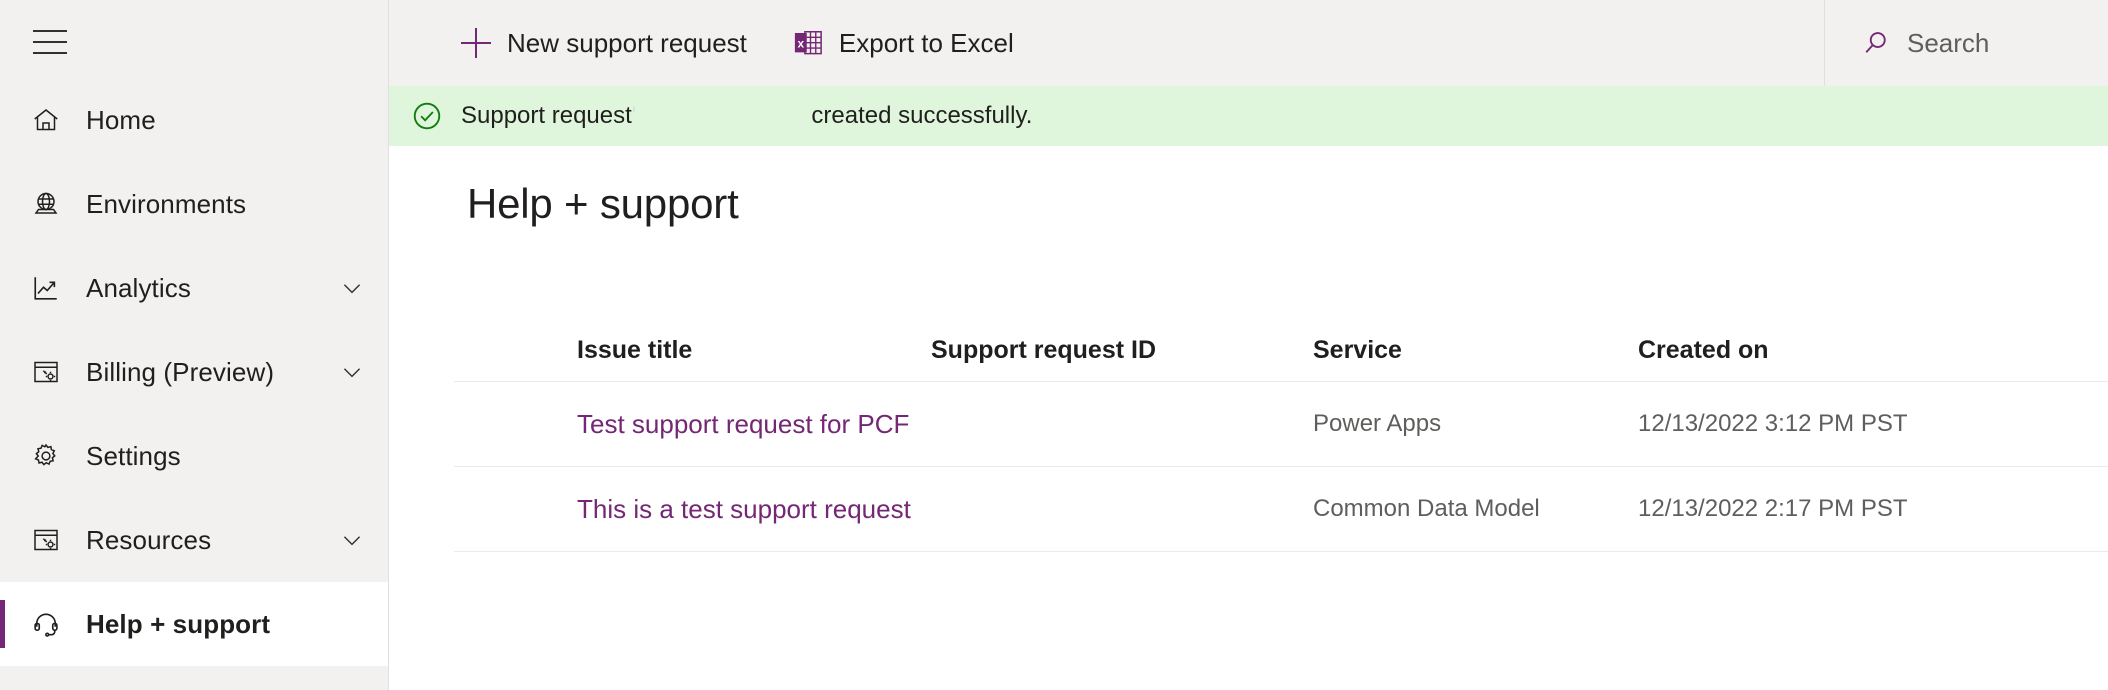 The image size is (2108, 690). Describe the element at coordinates (1876, 43) in the screenshot. I see `search-icon` at that location.